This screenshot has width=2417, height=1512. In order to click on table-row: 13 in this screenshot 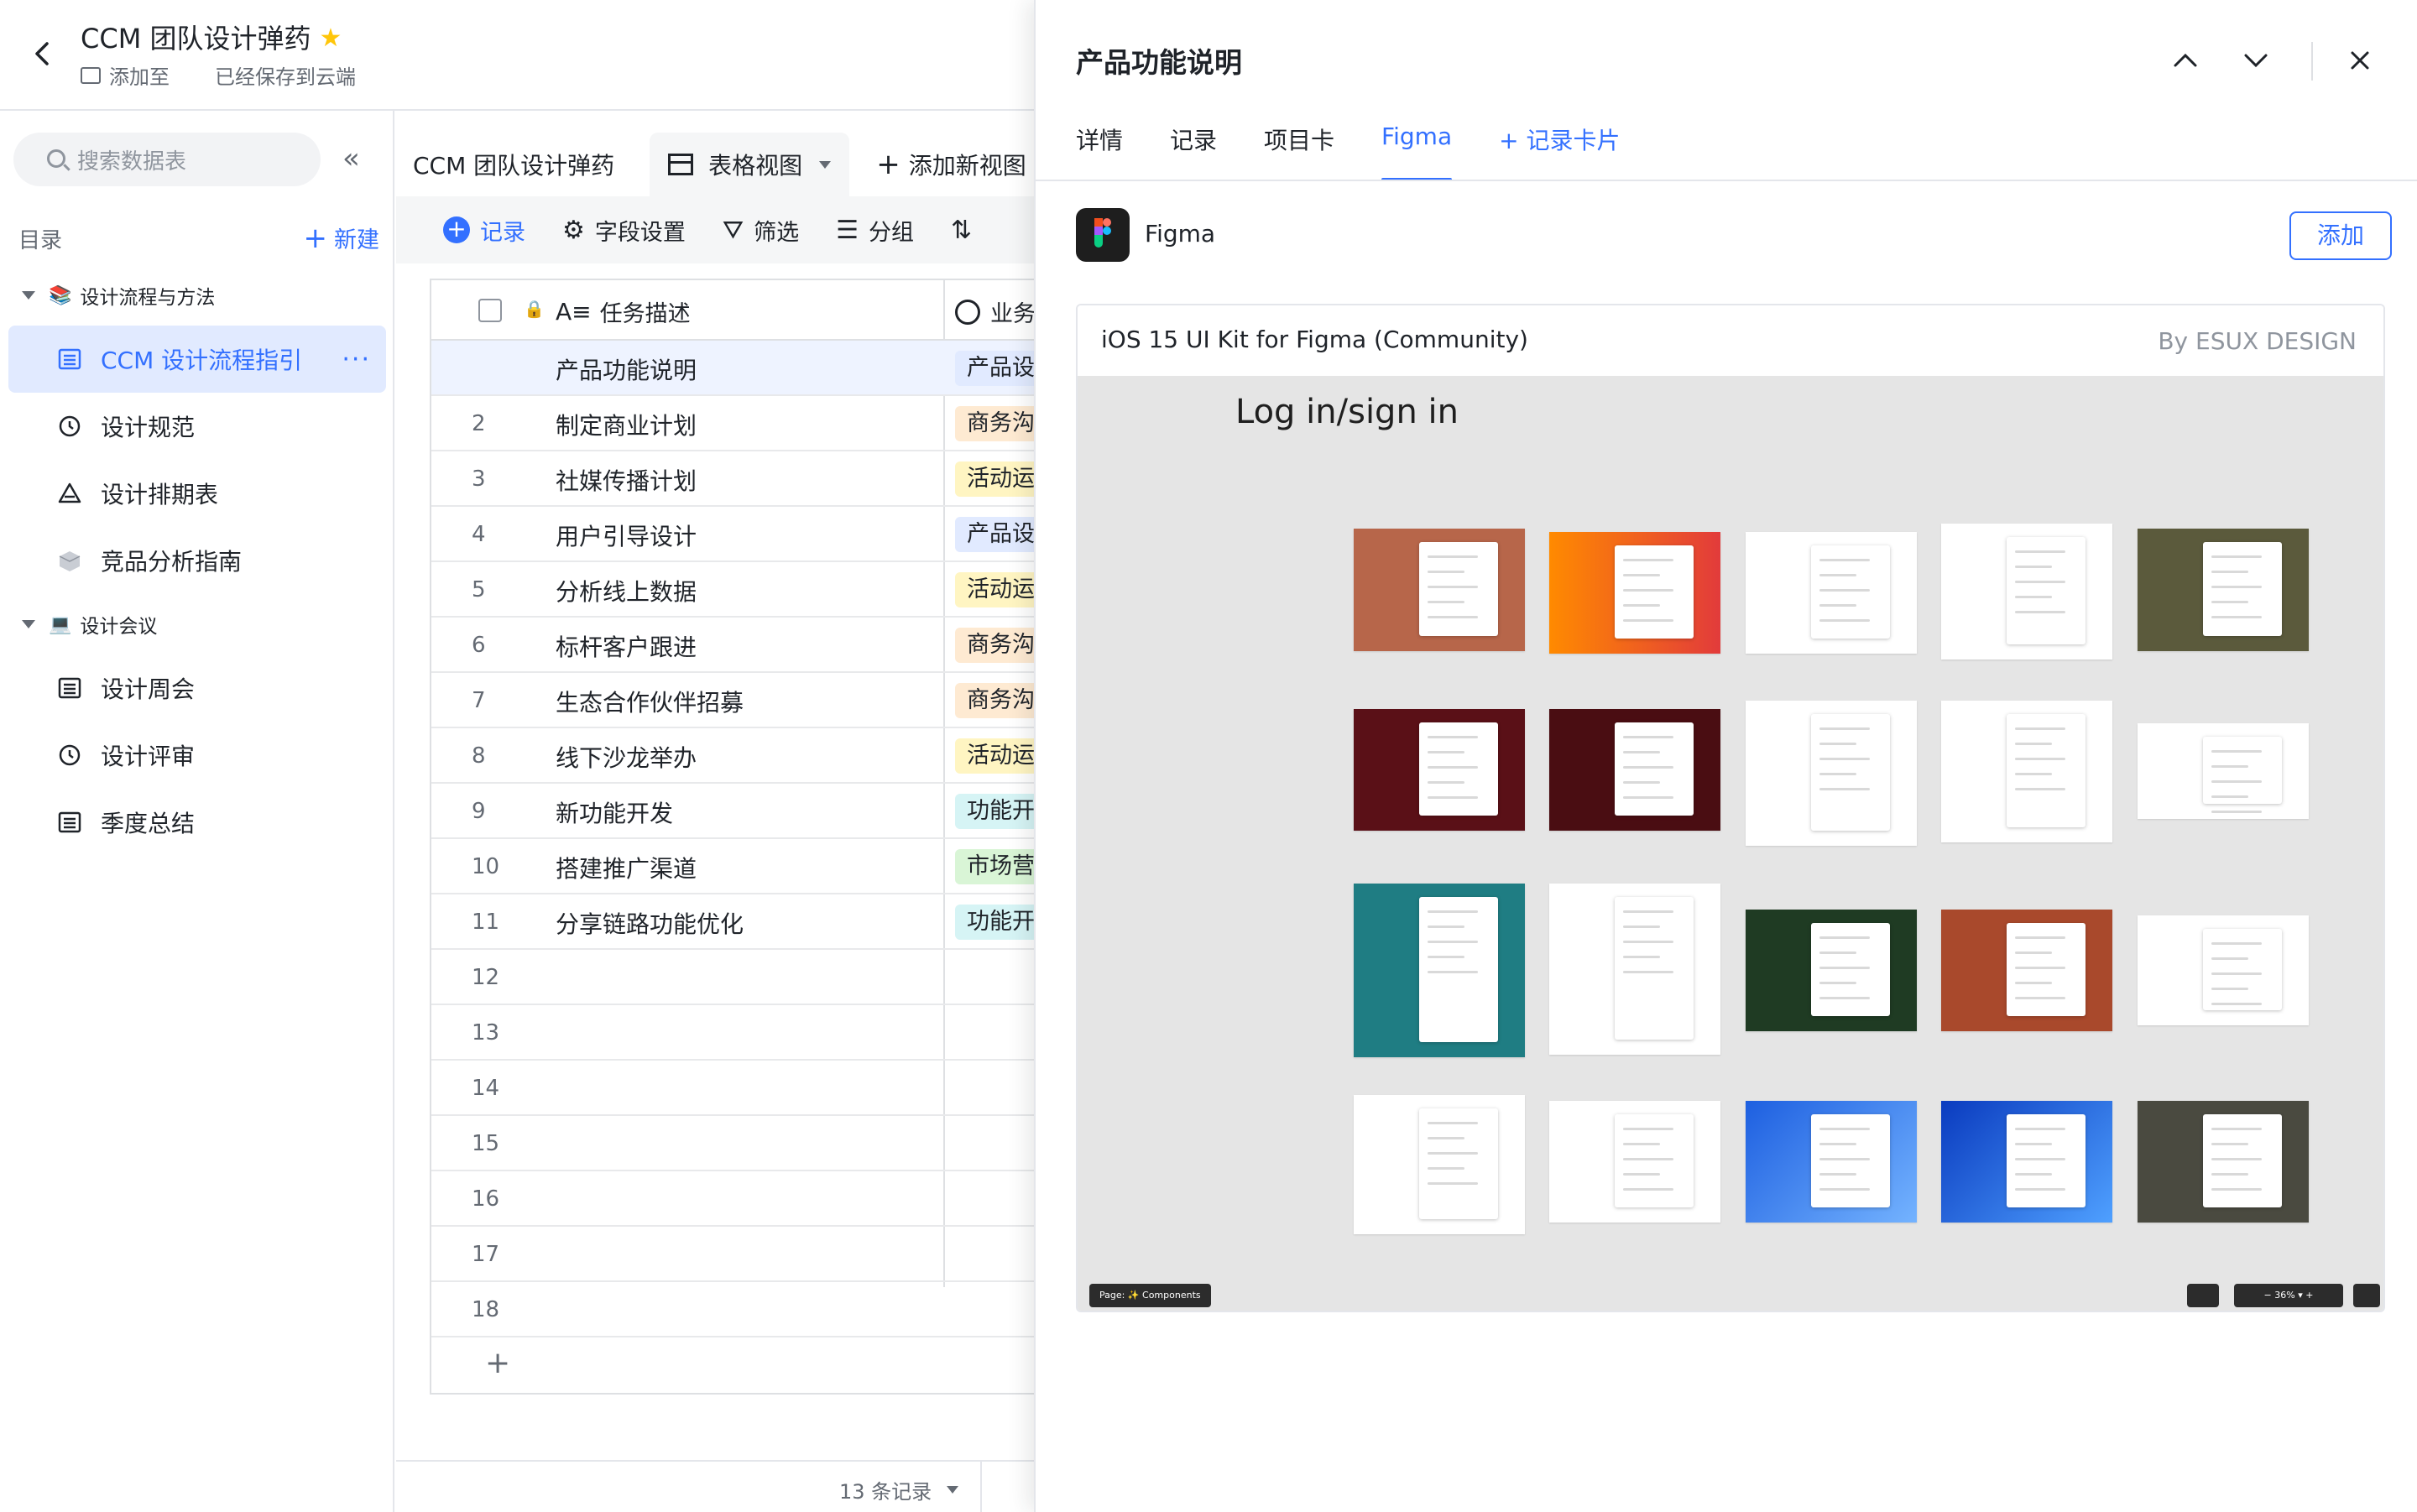, I will do `click(736, 1033)`.